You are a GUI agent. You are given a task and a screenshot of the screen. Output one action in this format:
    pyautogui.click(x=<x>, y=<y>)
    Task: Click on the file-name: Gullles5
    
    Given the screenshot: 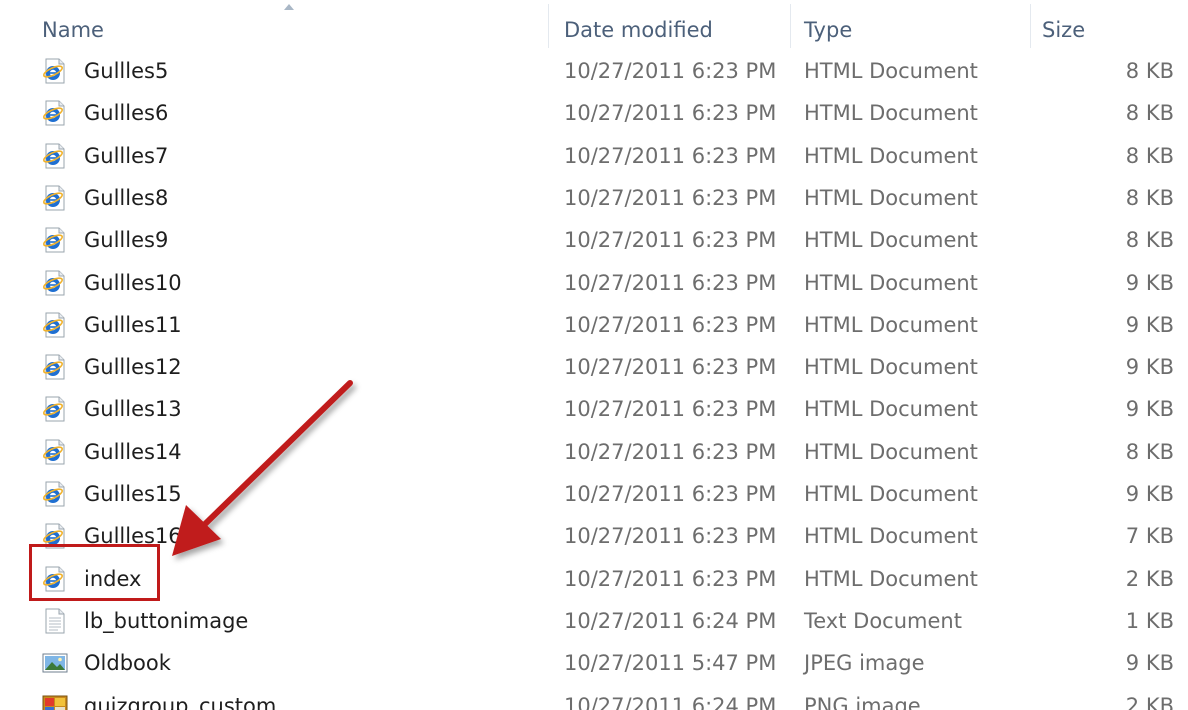 What is the action you would take?
    pyautogui.click(x=126, y=71)
    